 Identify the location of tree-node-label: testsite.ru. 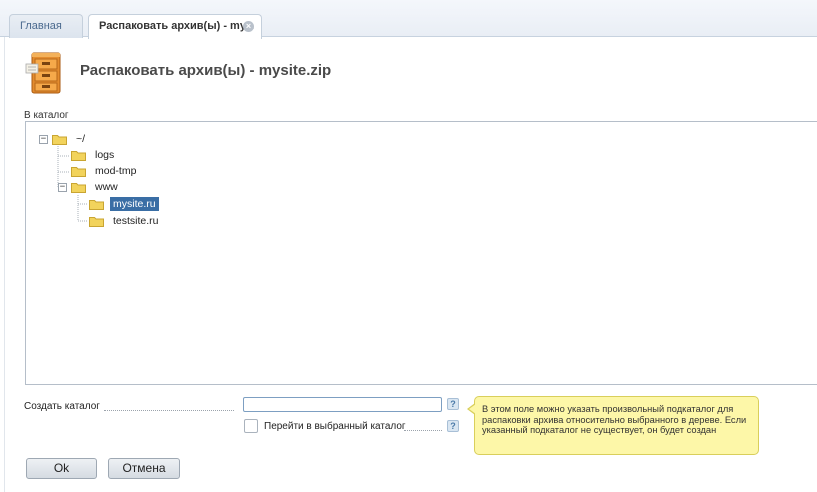
(136, 221).